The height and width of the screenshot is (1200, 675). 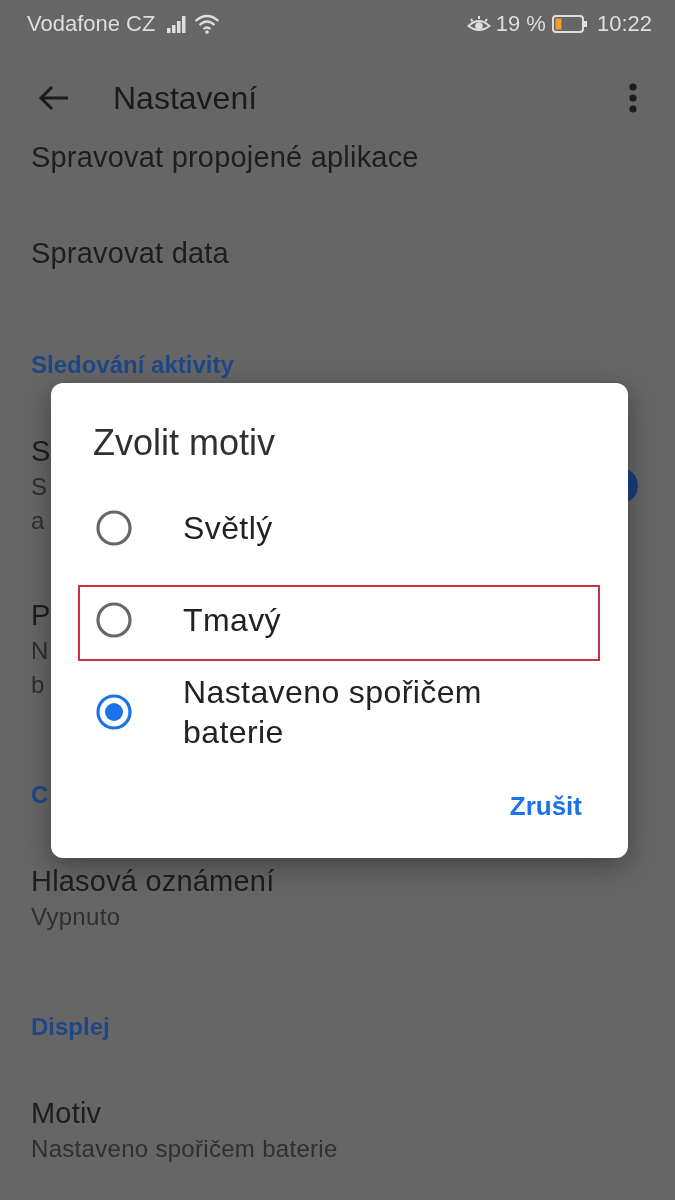 What do you see at coordinates (76, 917) in the screenshot?
I see `setting-summary: Vypnuto` at bounding box center [76, 917].